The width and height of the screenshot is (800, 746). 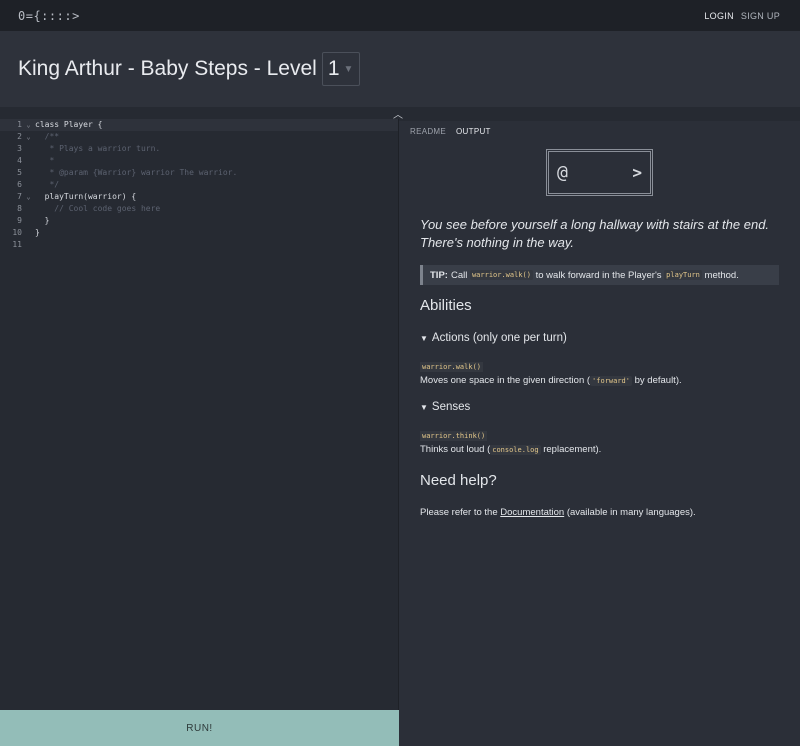 I want to click on code-line: 6 */, so click(x=199, y=185).